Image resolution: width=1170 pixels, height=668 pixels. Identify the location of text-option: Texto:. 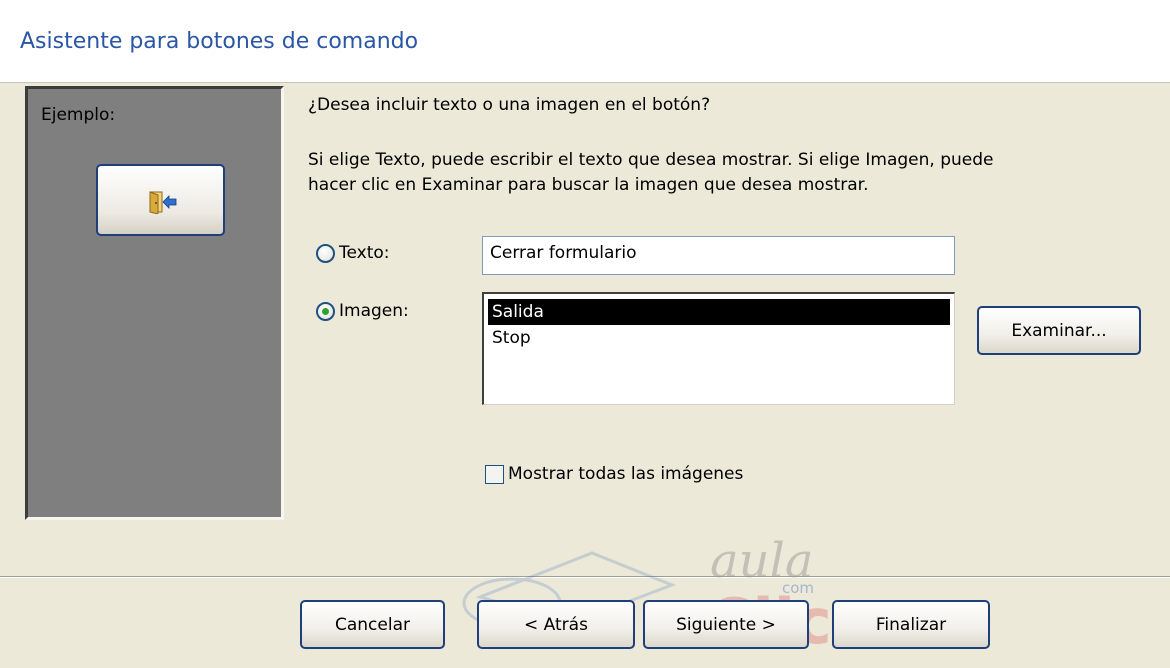
(353, 253).